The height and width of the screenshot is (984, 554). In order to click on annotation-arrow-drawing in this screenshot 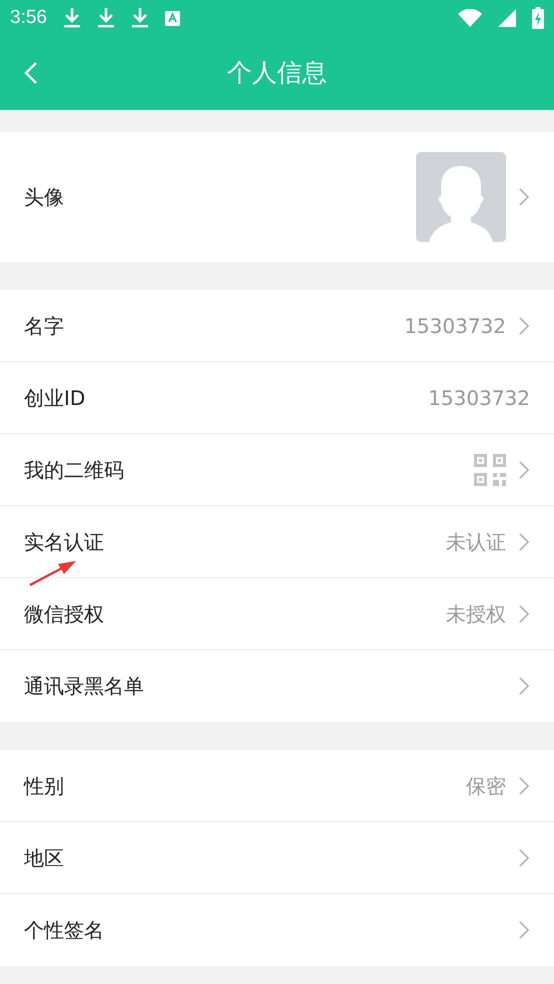, I will do `click(53, 573)`.